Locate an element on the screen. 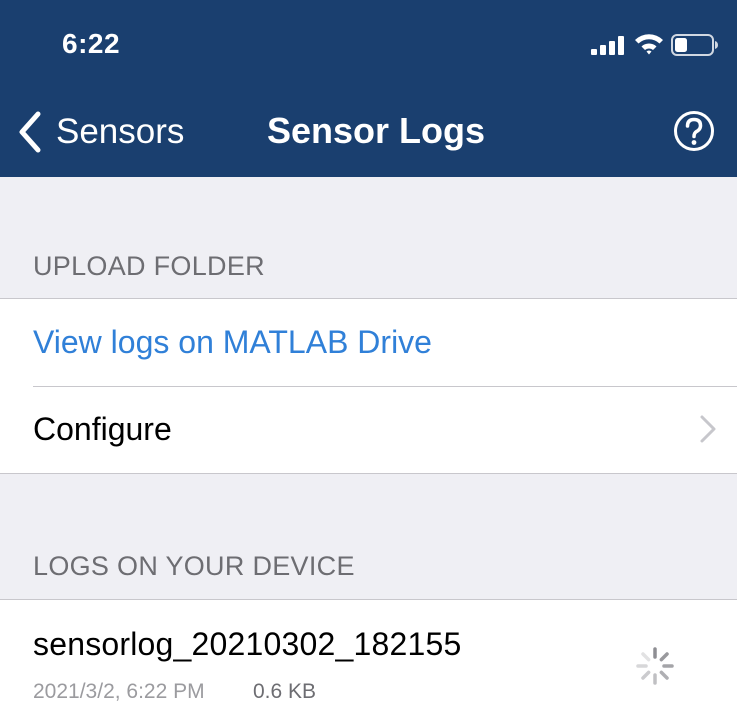 The width and height of the screenshot is (737, 709). back-chevron-icon is located at coordinates (30, 132).